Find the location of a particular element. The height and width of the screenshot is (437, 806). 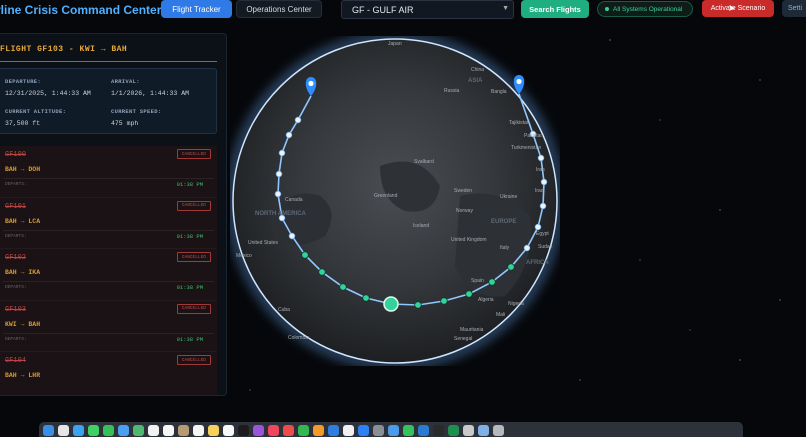

map-label-algeria: Algeria is located at coordinates (486, 300).